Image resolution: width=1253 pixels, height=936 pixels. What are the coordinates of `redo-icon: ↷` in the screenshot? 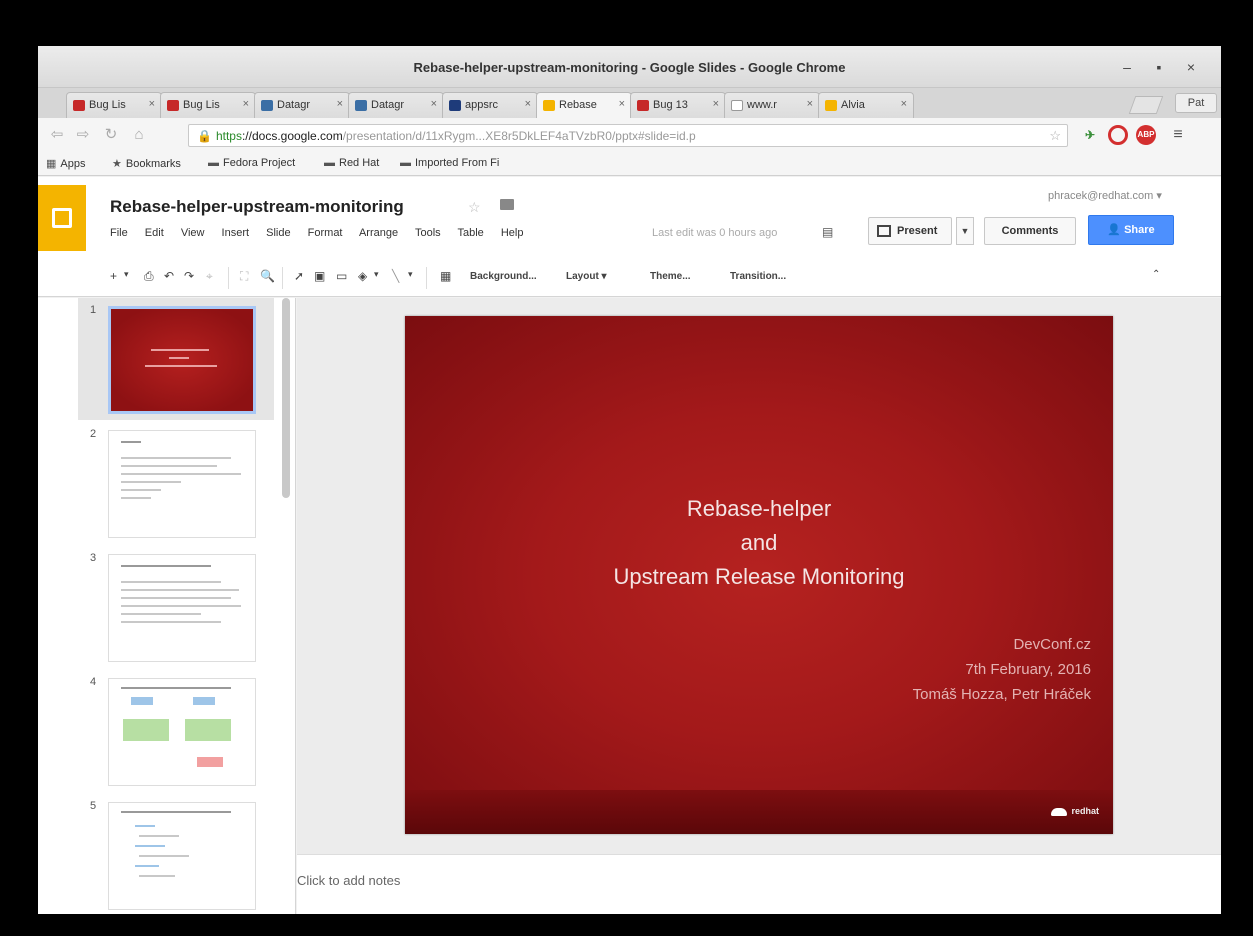 It's located at (189, 276).